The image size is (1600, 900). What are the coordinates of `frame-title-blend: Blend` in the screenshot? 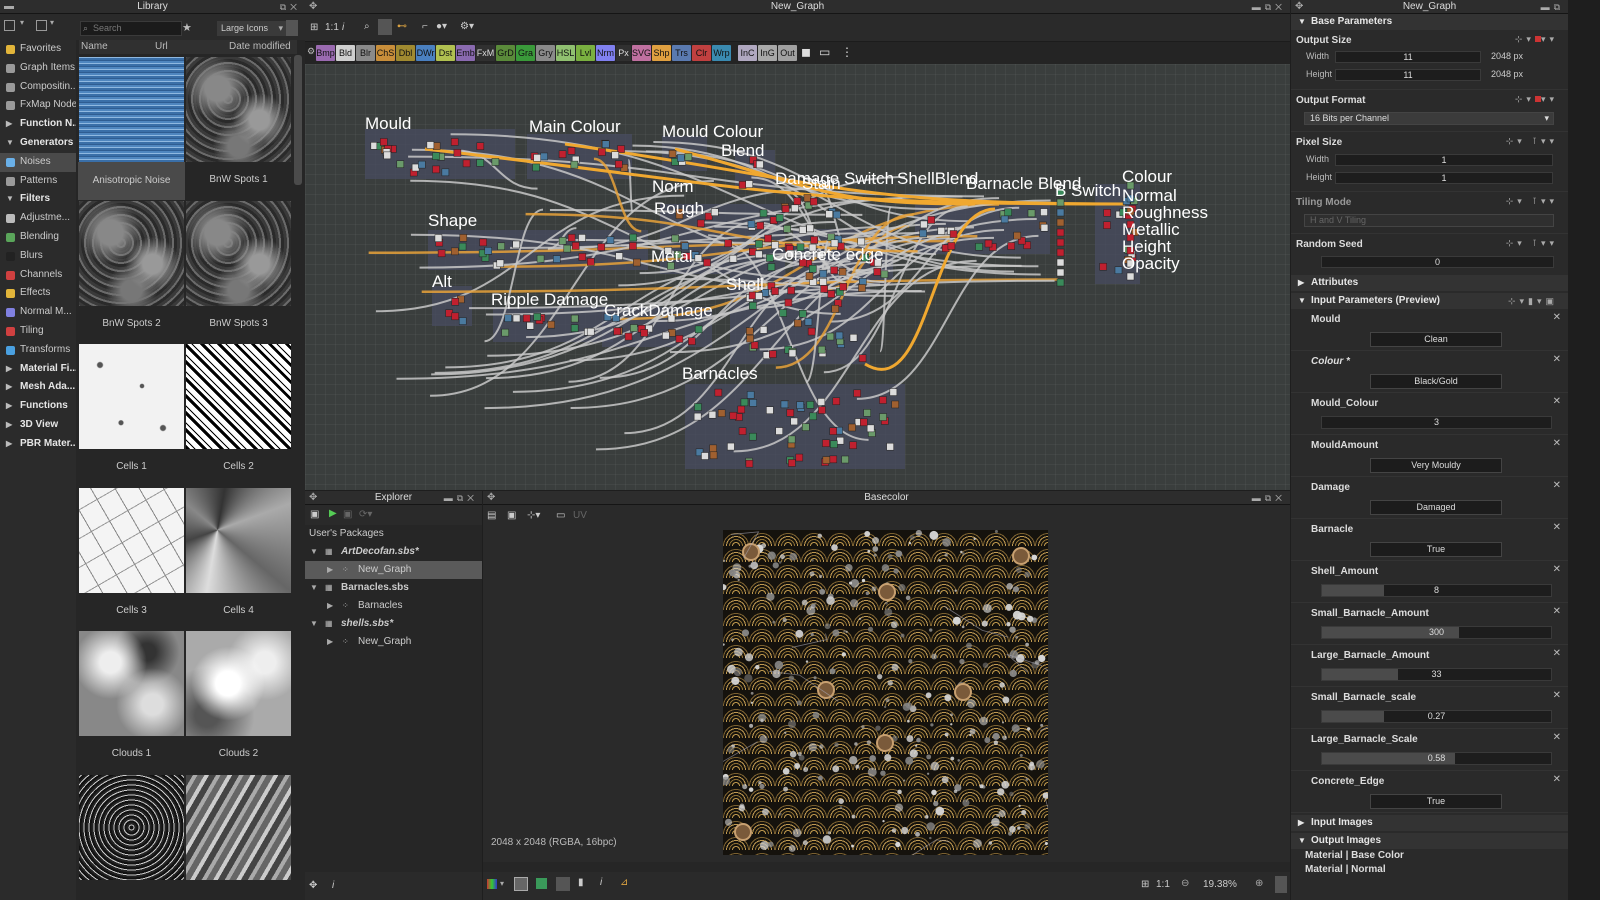 It's located at (742, 151).